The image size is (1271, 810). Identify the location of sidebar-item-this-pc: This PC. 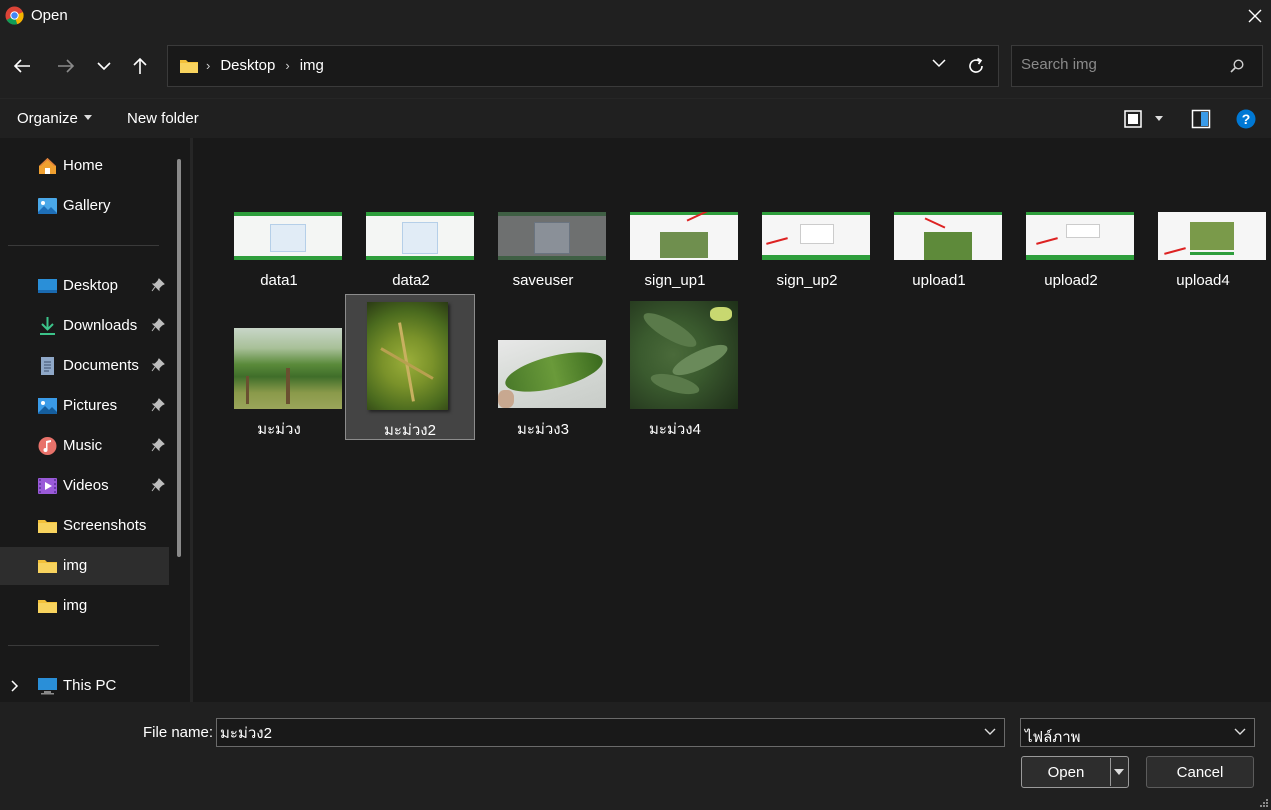
(84, 686).